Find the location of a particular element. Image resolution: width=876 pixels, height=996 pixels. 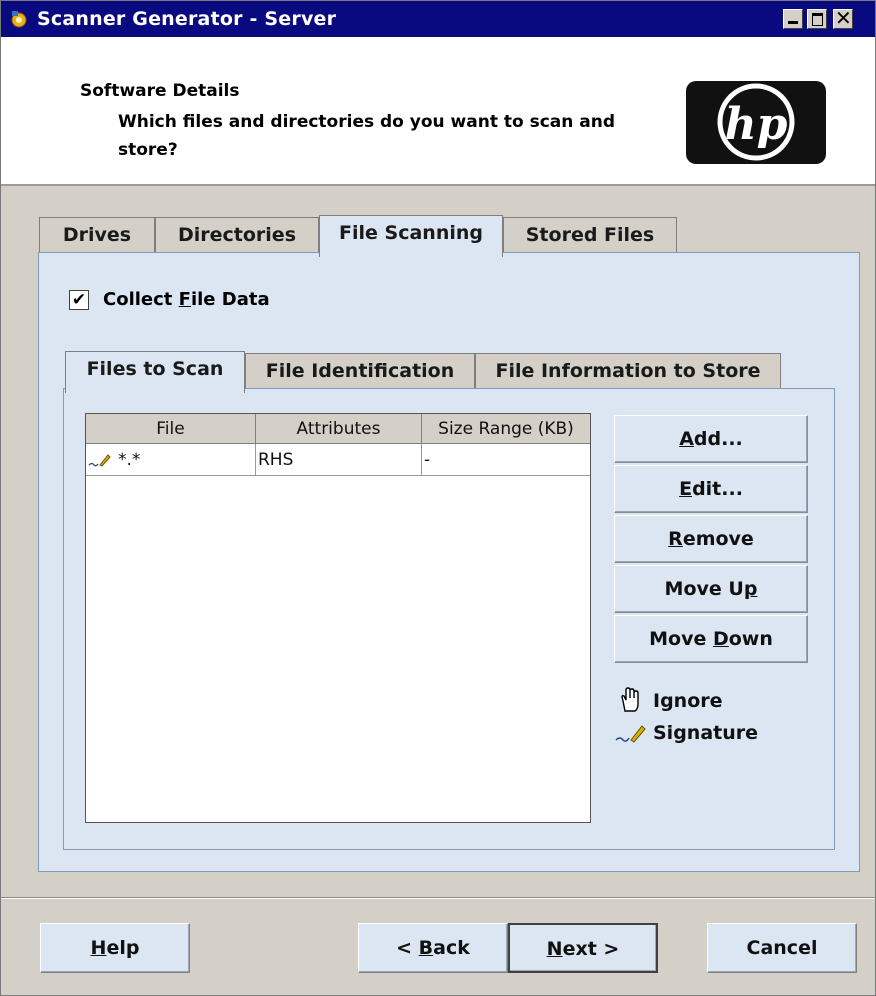

cell-attributes: RHS is located at coordinates (339, 460).